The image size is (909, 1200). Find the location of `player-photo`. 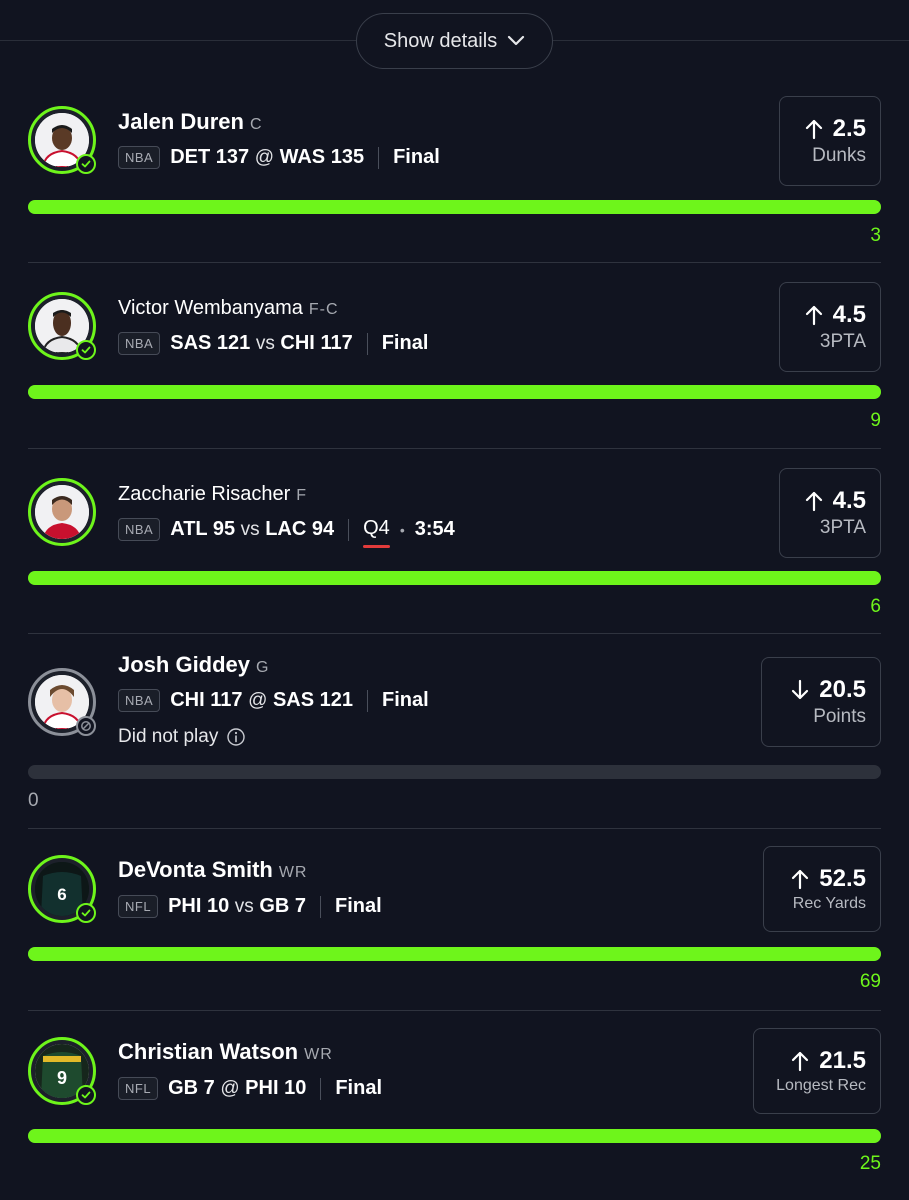

player-photo is located at coordinates (62, 512).